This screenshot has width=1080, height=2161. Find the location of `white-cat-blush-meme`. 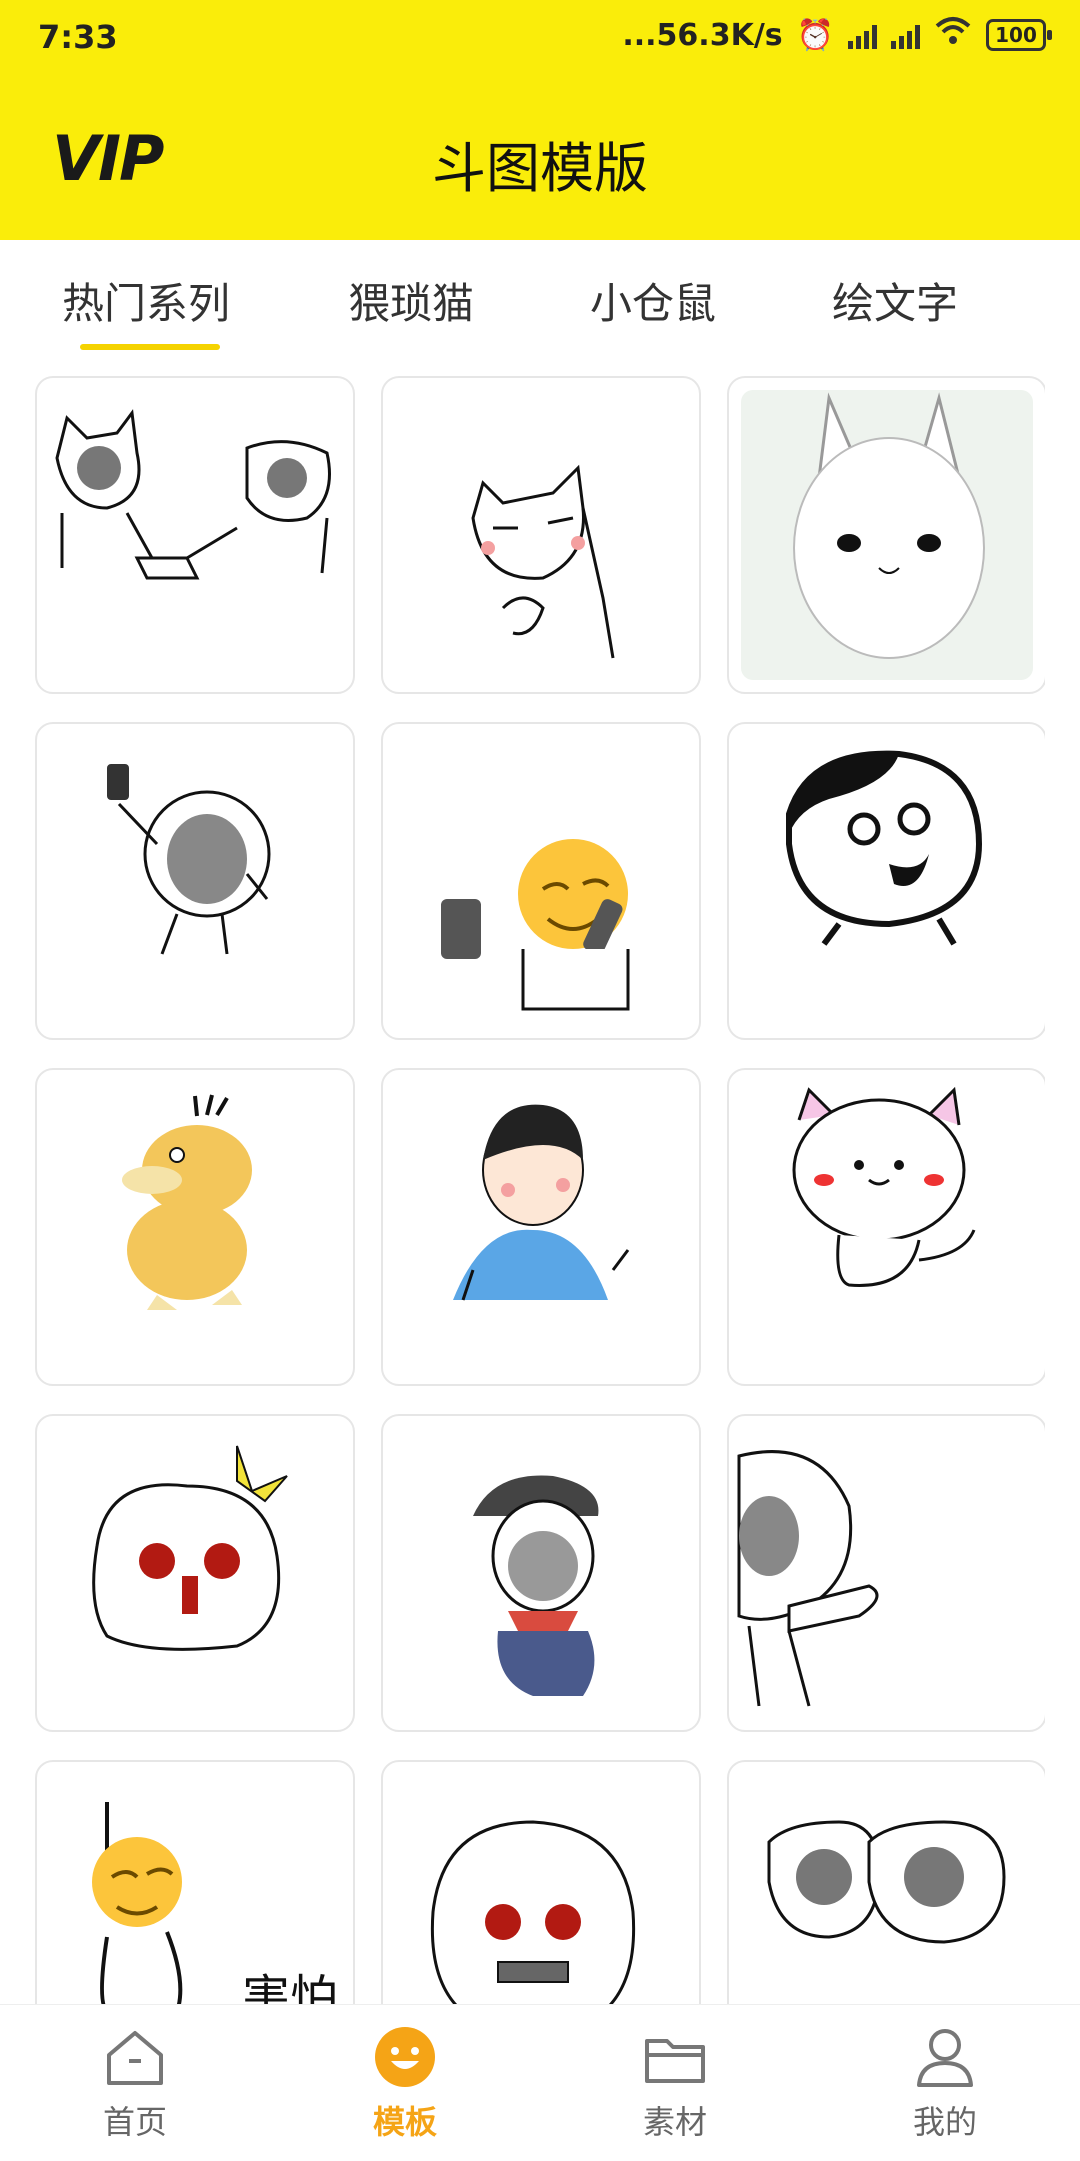

white-cat-blush-meme is located at coordinates (884, 1186).